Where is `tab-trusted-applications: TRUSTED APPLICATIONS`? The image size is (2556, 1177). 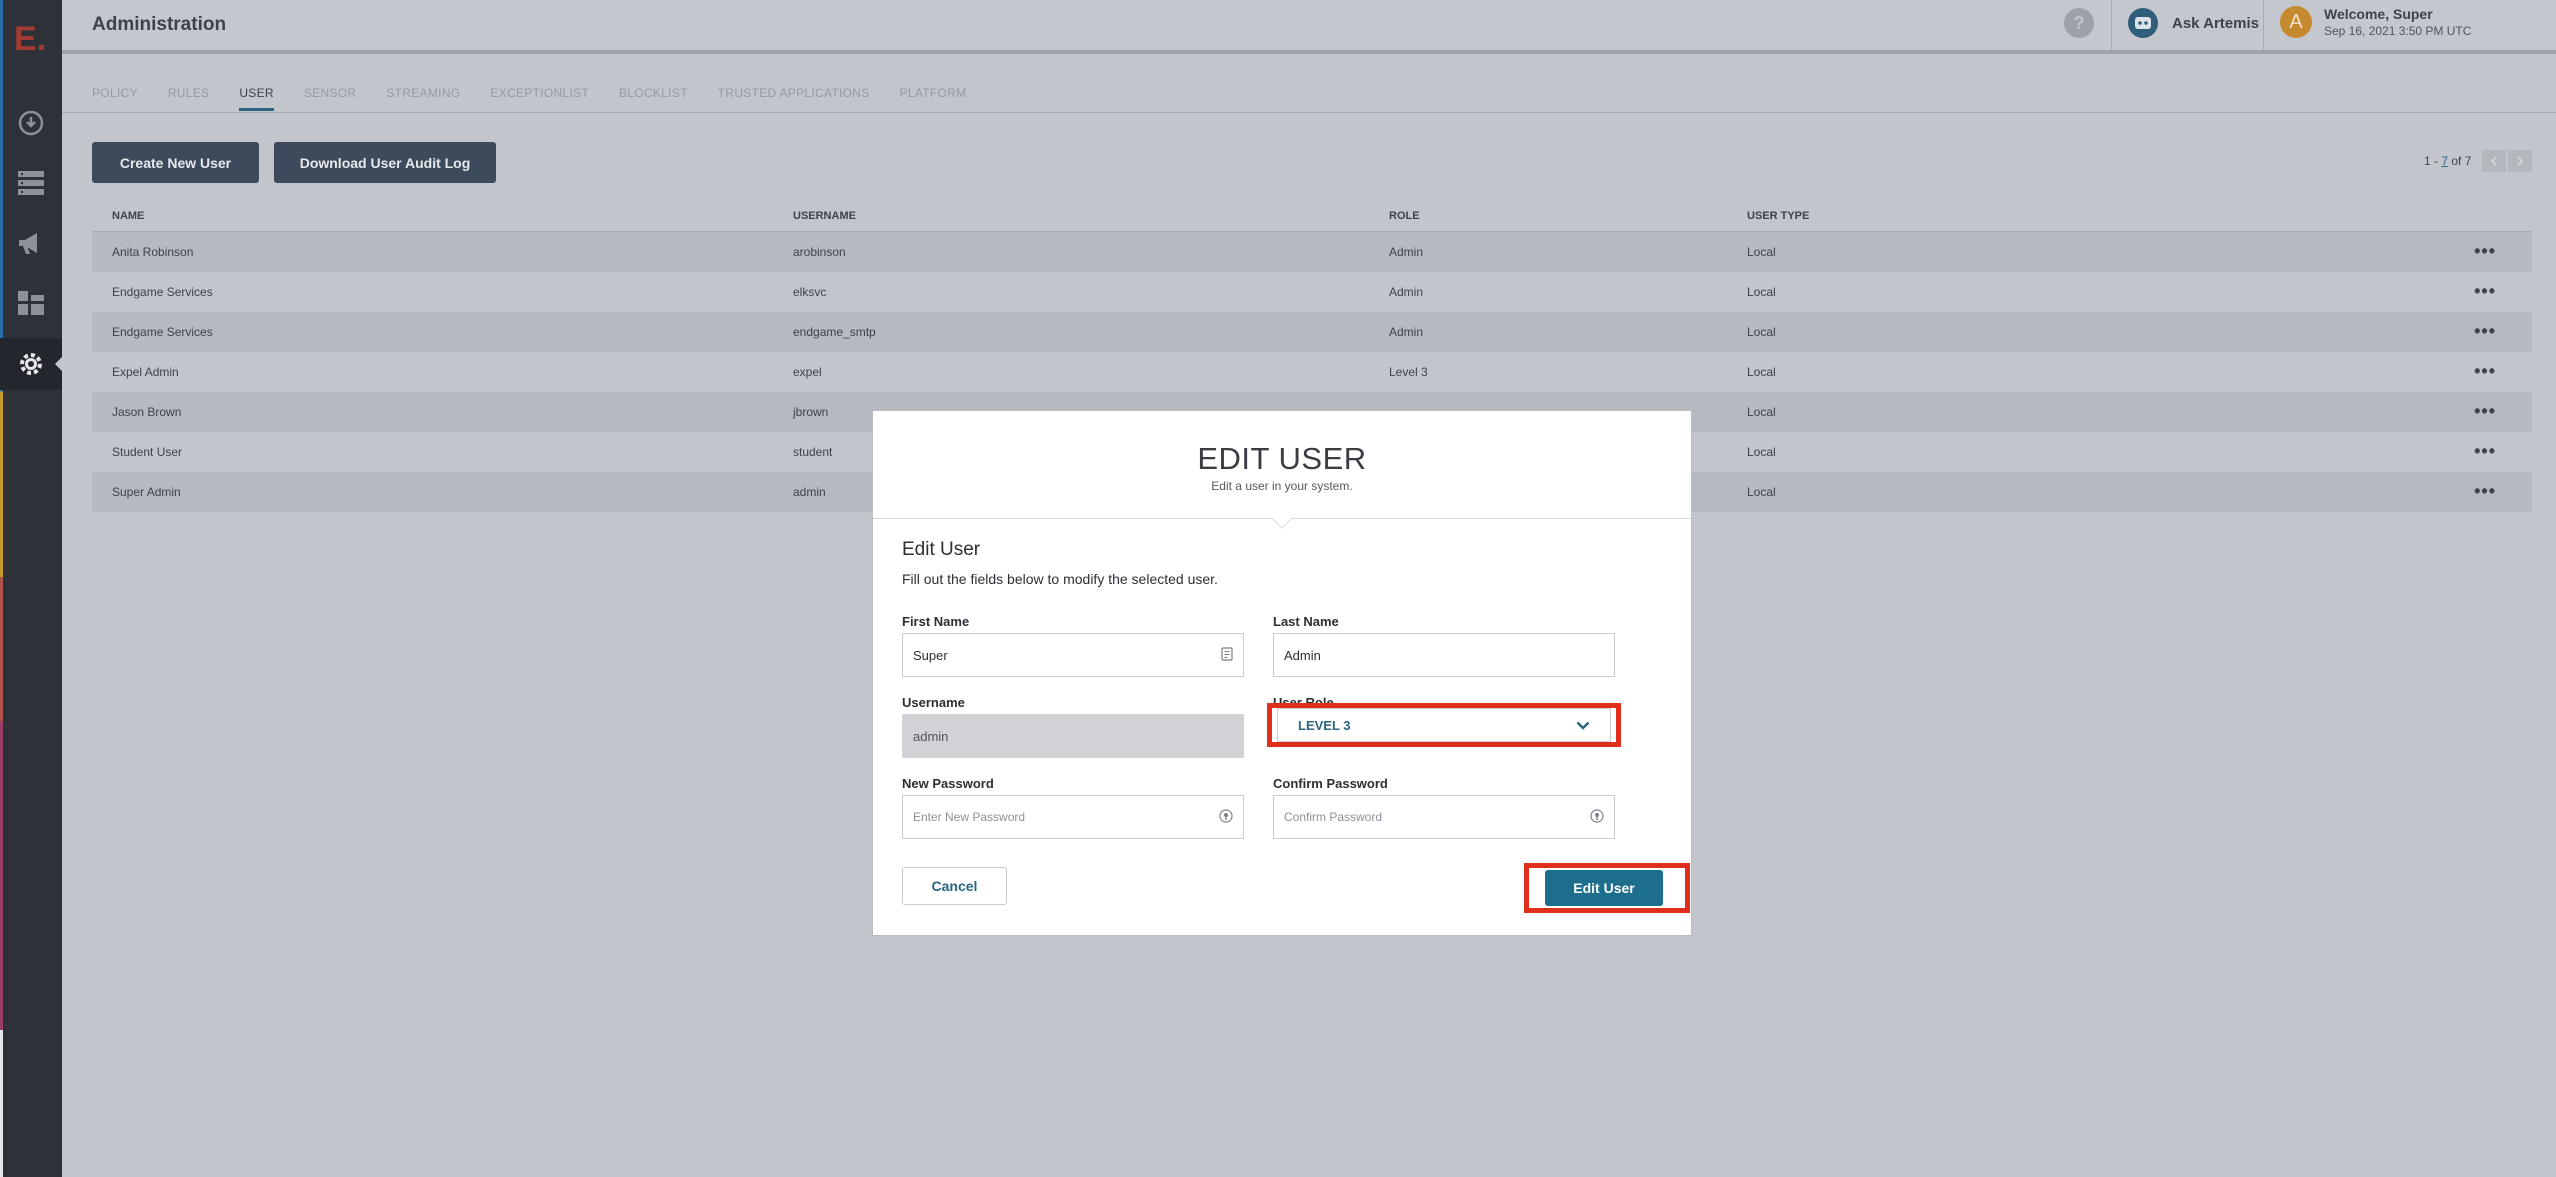
tab-trusted-applications: TRUSTED APPLICATIONS is located at coordinates (794, 98).